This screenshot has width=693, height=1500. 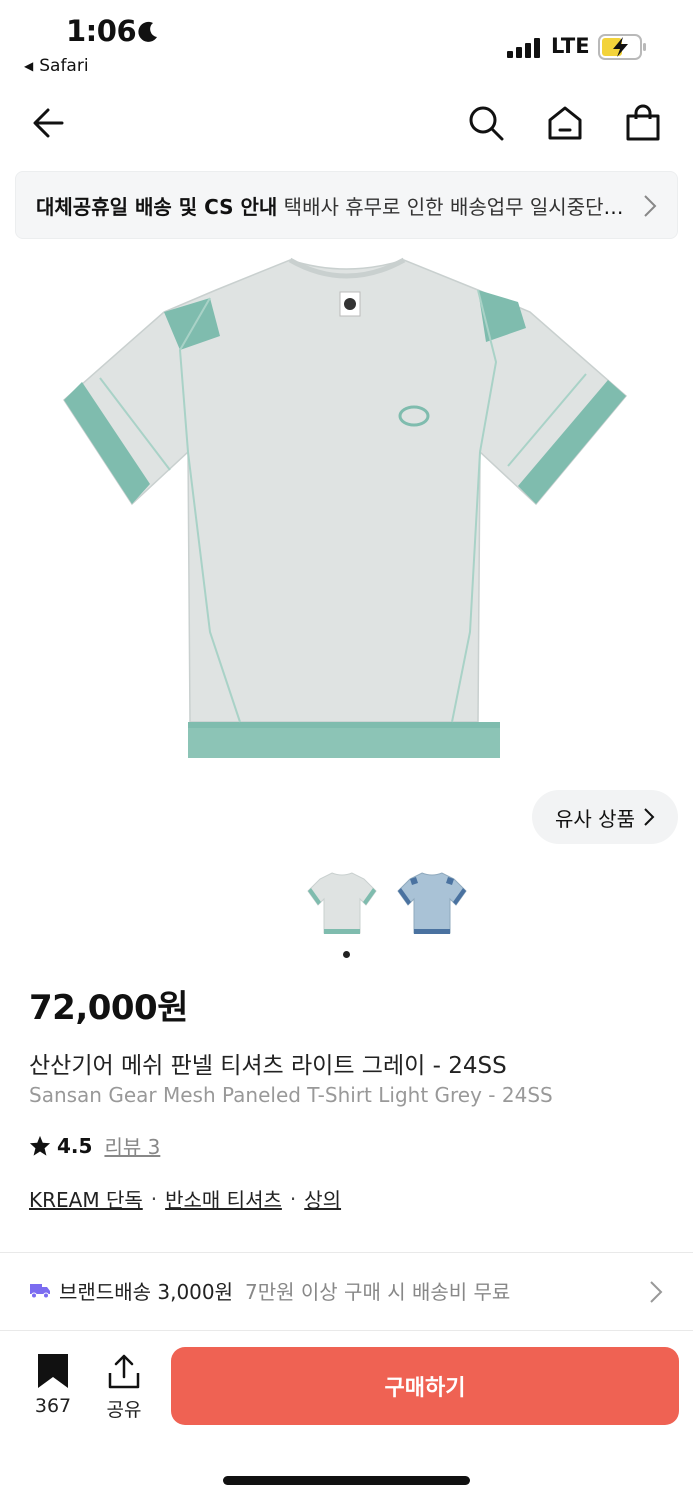 I want to click on notice-title: 대체공휴일 배송 및 CS 안내, so click(x=157, y=206).